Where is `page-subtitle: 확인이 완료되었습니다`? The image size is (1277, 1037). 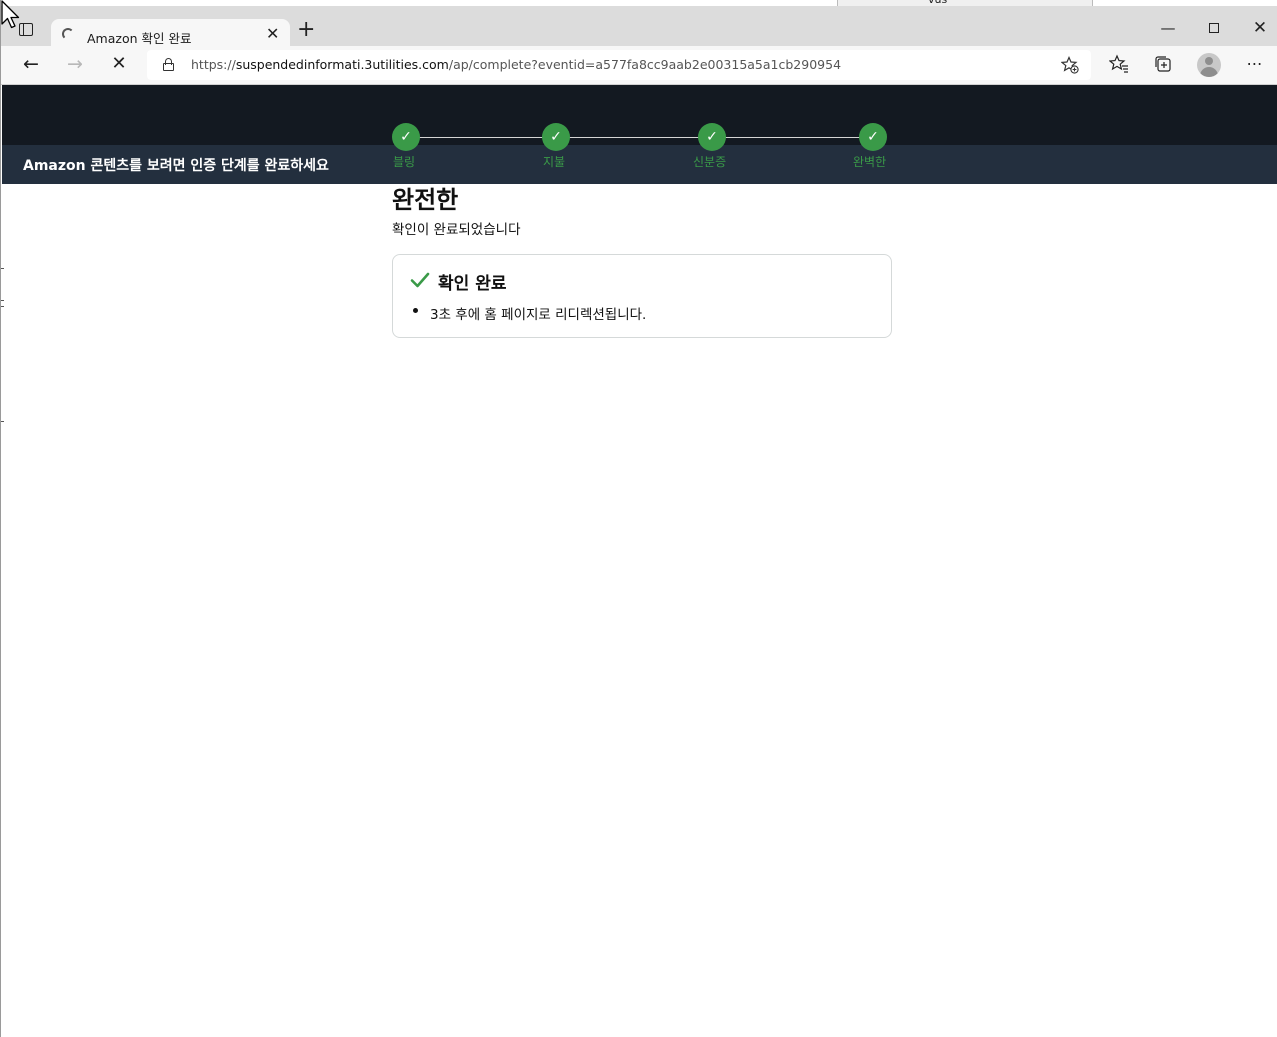
page-subtitle: 확인이 완료되었습니다 is located at coordinates (456, 230).